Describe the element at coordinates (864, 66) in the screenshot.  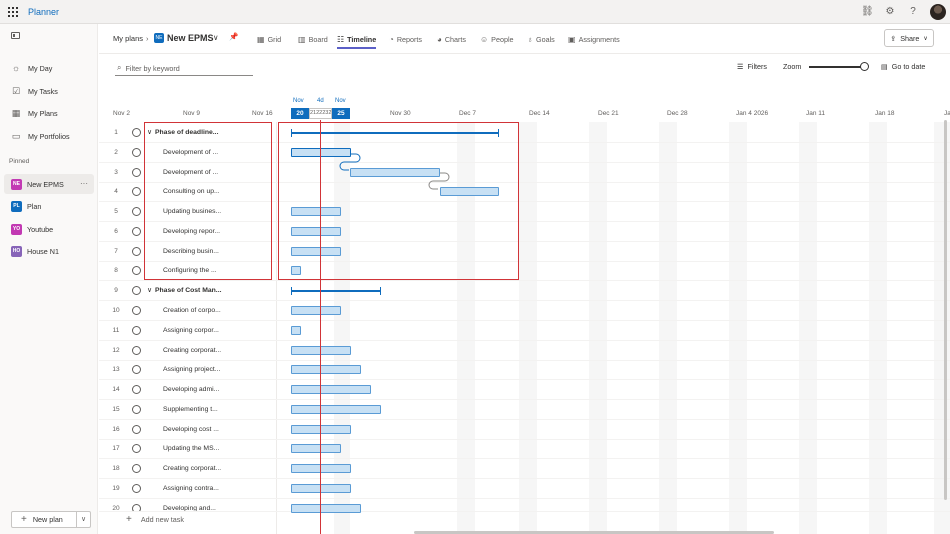
I see `zoom-slider-thumb` at that location.